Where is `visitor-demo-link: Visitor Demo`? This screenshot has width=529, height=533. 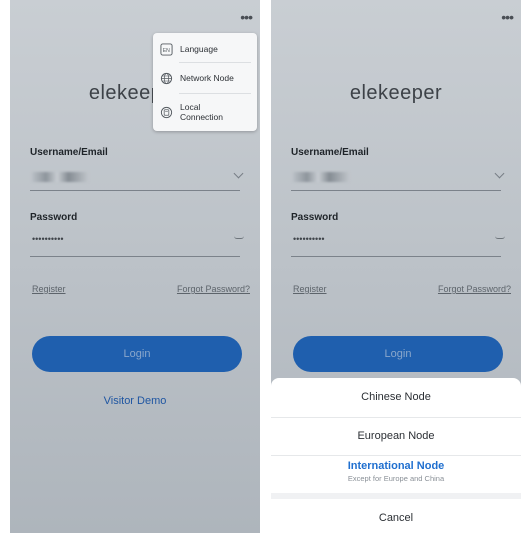 visitor-demo-link: Visitor Demo is located at coordinates (135, 401).